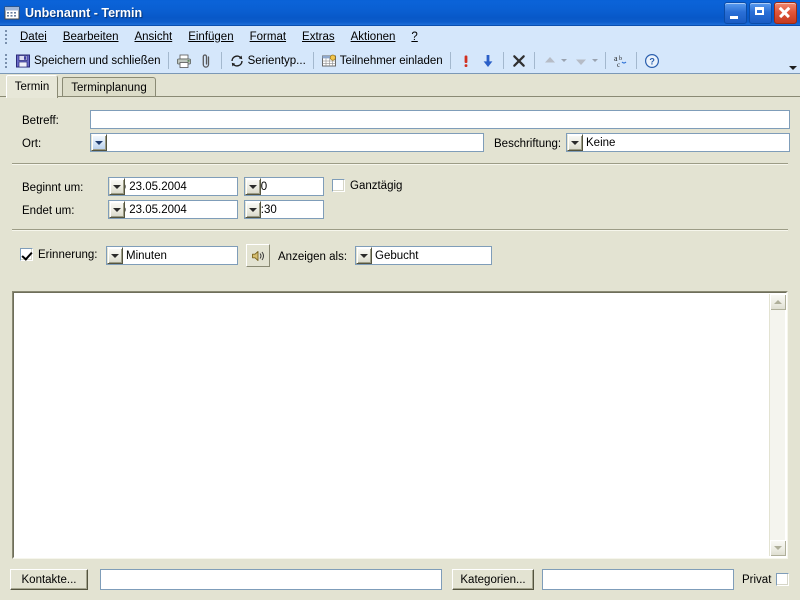  Describe the element at coordinates (284, 186) in the screenshot. I see `start-time-combobox: 830` at that location.